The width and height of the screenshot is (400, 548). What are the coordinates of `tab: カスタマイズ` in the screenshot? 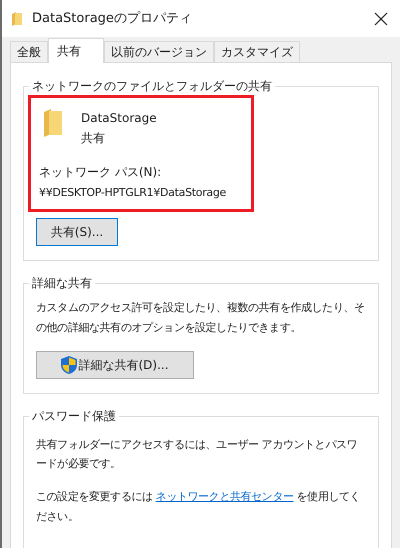 It's located at (257, 51).